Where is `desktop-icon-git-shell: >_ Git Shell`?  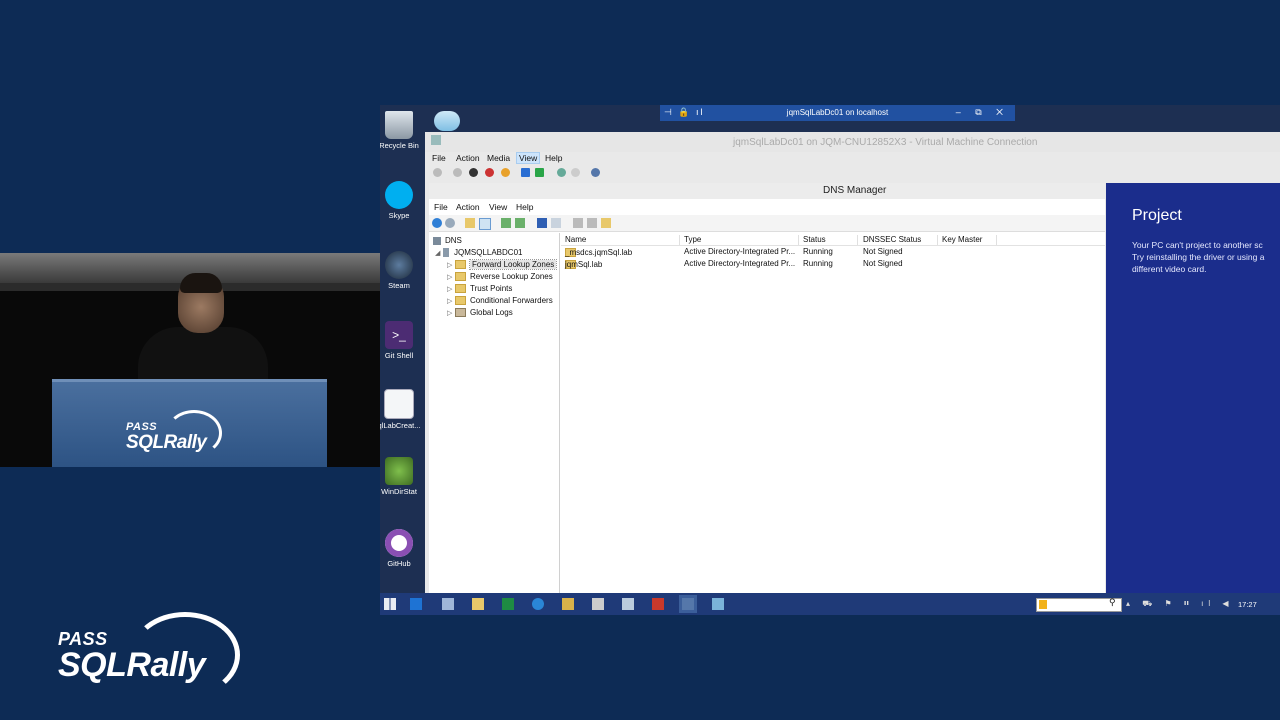 desktop-icon-git-shell: >_ Git Shell is located at coordinates (400, 340).